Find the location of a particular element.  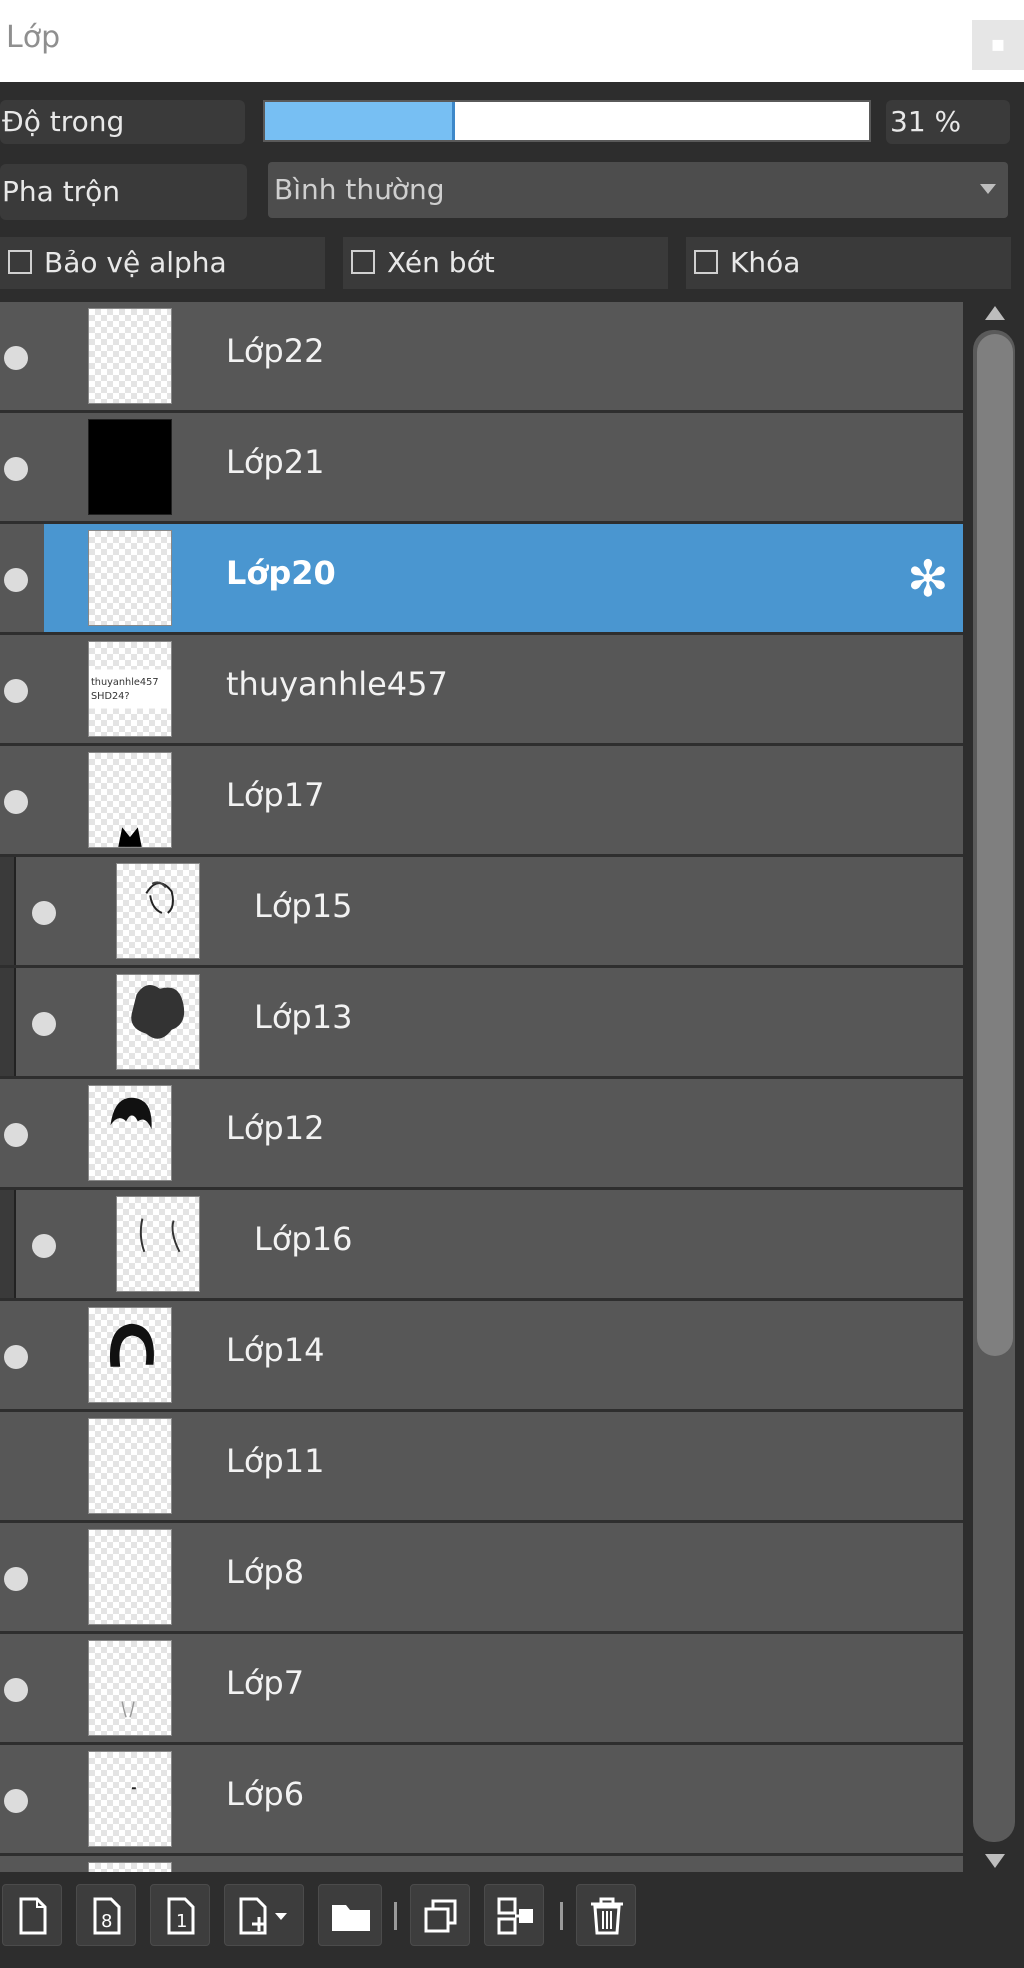

layer-list-scrollbar is located at coordinates (993, 1087).